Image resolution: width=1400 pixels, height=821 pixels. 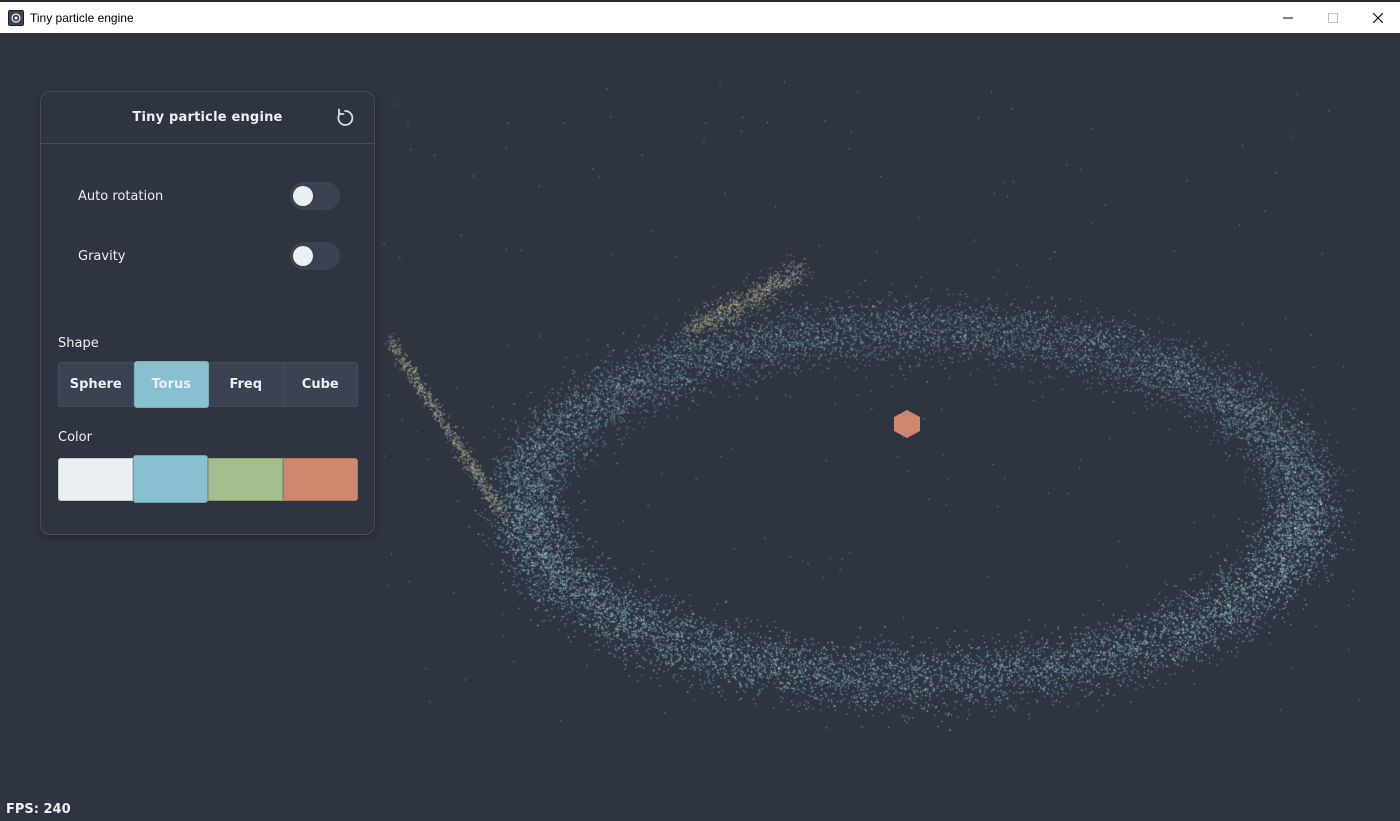 I want to click on gravity-row: Gravity, so click(x=209, y=256).